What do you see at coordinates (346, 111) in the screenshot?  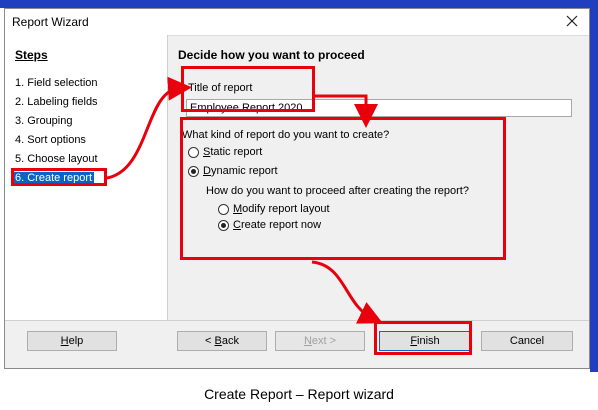 I see `arrow-title-to-options` at bounding box center [346, 111].